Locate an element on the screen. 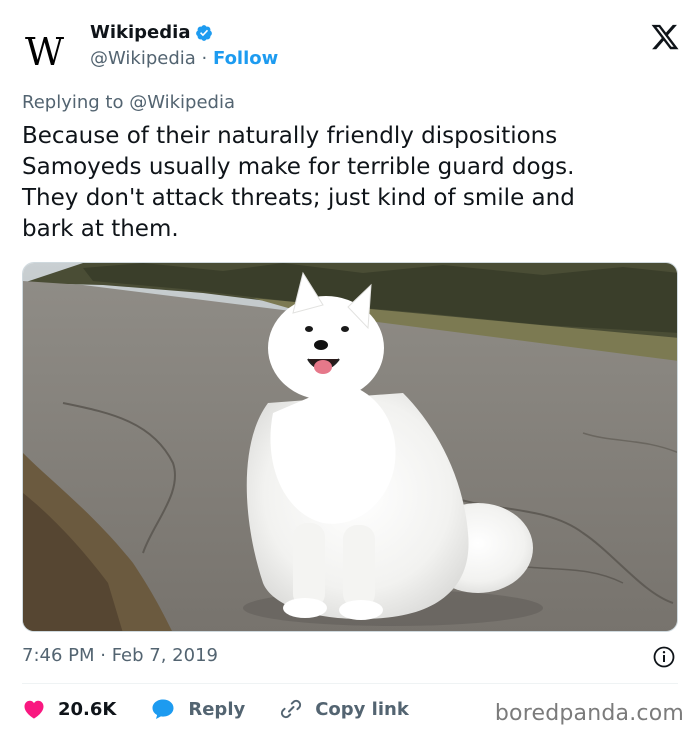  verified-badge-icon is located at coordinates (204, 32).